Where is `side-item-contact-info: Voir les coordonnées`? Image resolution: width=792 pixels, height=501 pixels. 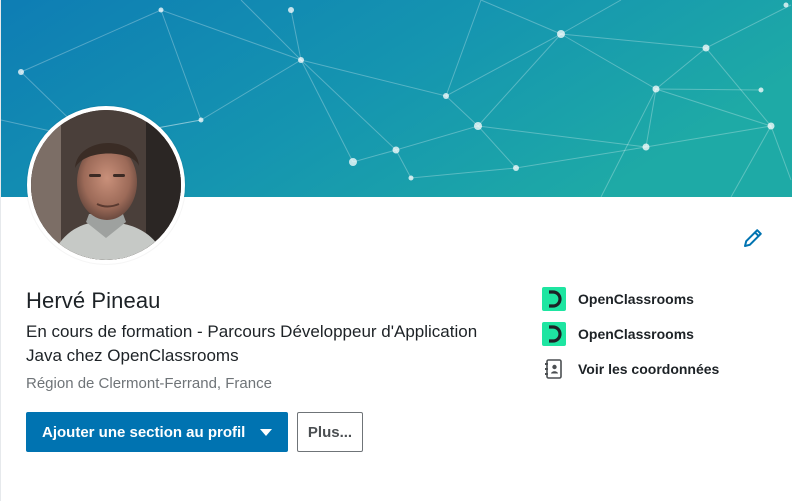
side-item-contact-info: Voir les coordonnées is located at coordinates (630, 369).